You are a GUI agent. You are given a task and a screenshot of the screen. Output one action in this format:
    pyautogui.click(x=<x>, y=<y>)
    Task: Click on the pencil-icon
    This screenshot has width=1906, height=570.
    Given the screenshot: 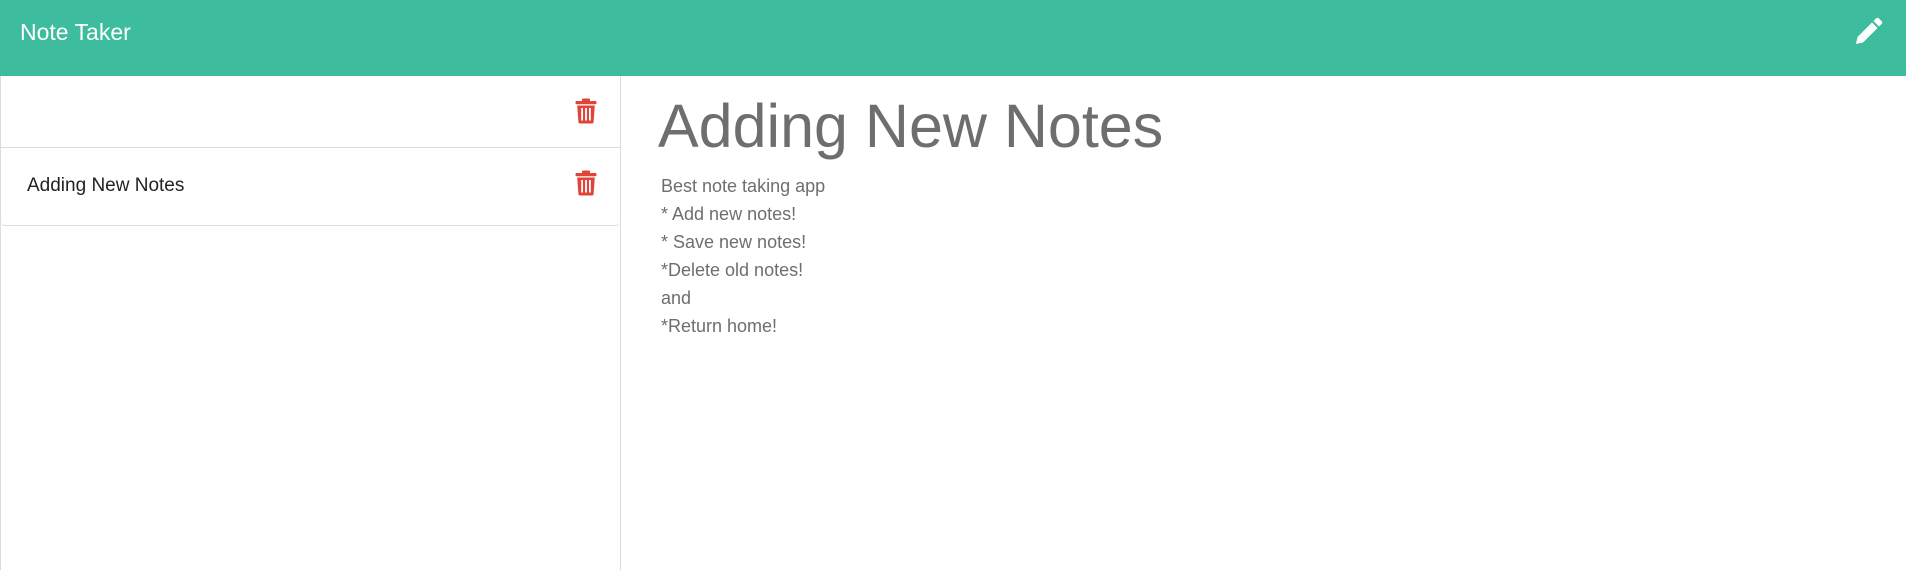 What is the action you would take?
    pyautogui.click(x=1869, y=30)
    